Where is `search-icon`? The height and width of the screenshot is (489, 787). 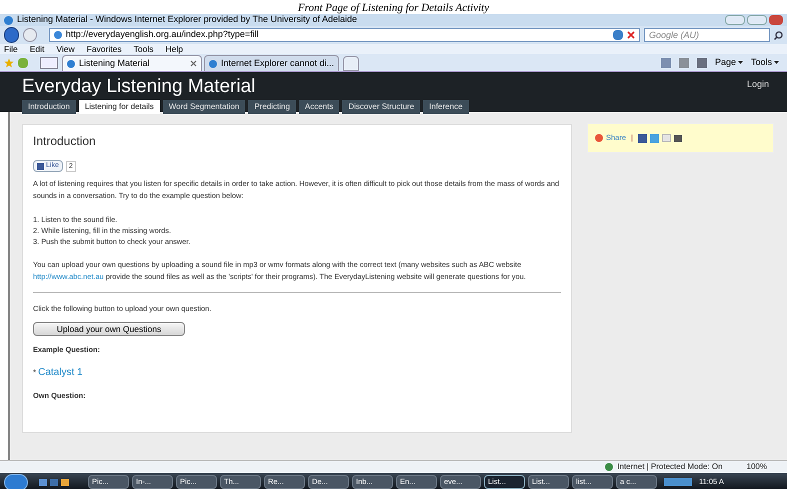
search-icon is located at coordinates (778, 35).